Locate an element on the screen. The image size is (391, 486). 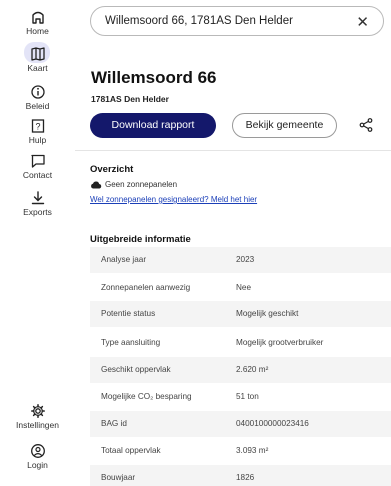
row-value: Mogelijk grootverbruiker is located at coordinates (280, 342).